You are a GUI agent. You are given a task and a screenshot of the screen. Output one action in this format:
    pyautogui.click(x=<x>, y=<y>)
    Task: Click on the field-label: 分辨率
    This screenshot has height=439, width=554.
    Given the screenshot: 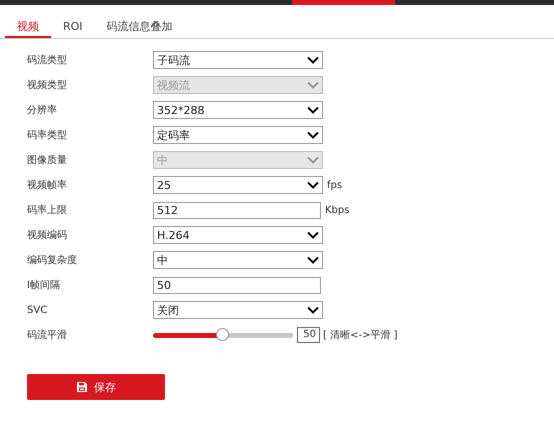 What is the action you would take?
    pyautogui.click(x=42, y=110)
    